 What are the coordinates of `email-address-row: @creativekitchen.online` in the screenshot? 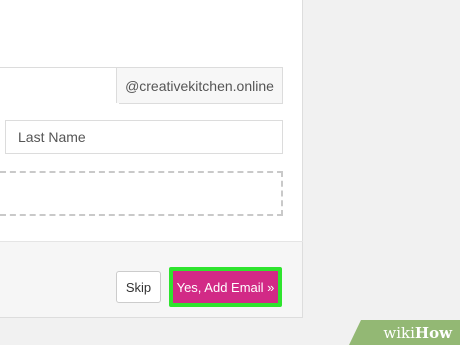 It's located at (141, 86).